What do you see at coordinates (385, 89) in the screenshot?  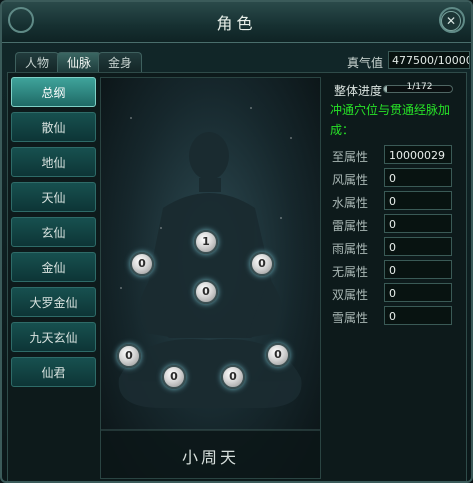 I see `progress-fill` at bounding box center [385, 89].